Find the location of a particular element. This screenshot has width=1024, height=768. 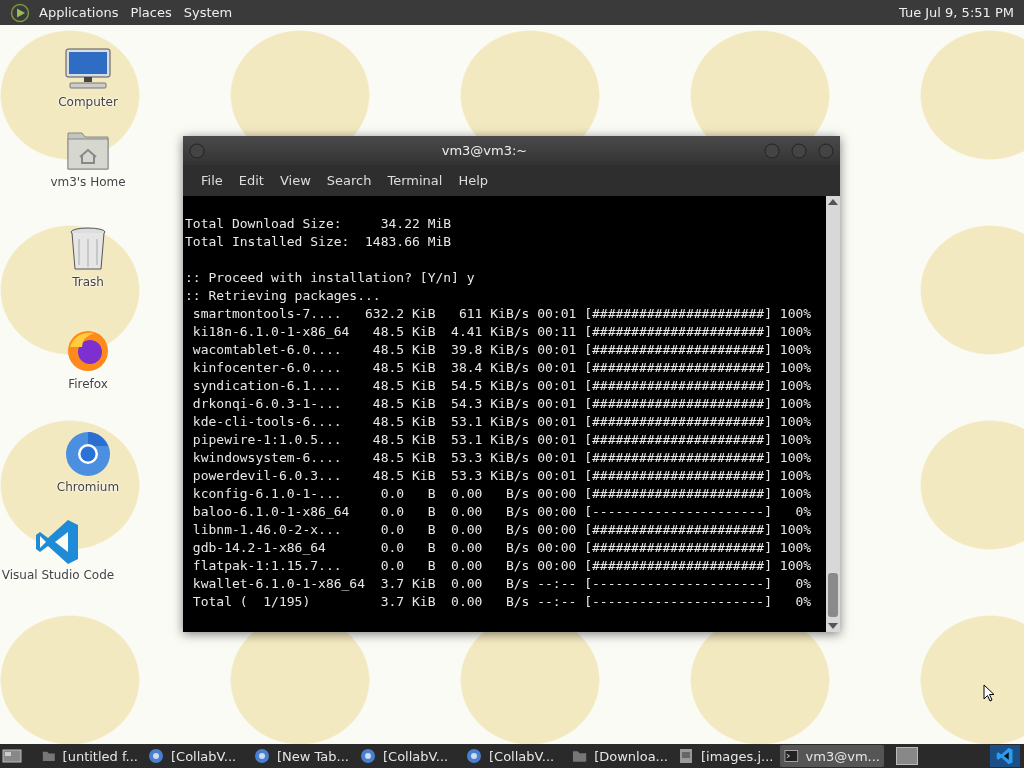

scrollbar is located at coordinates (833, 414).